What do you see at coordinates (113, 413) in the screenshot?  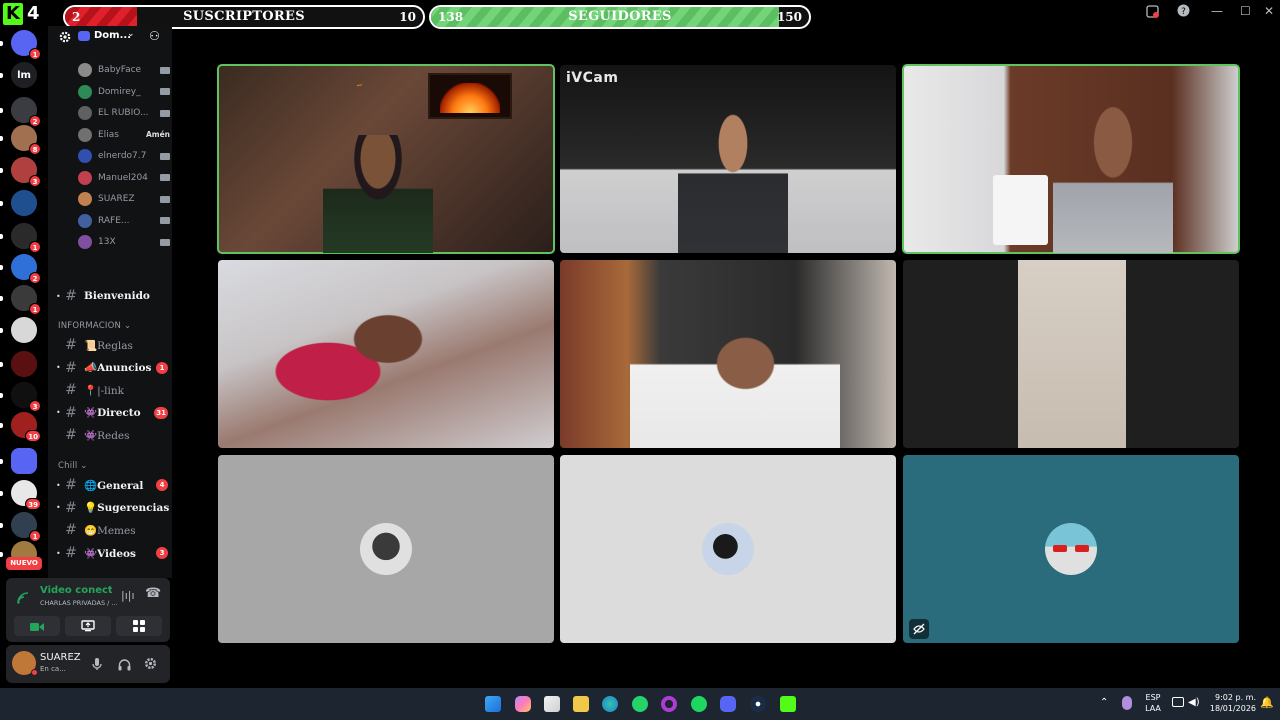 I see `channel-item: • # 👾Directo 31` at bounding box center [113, 413].